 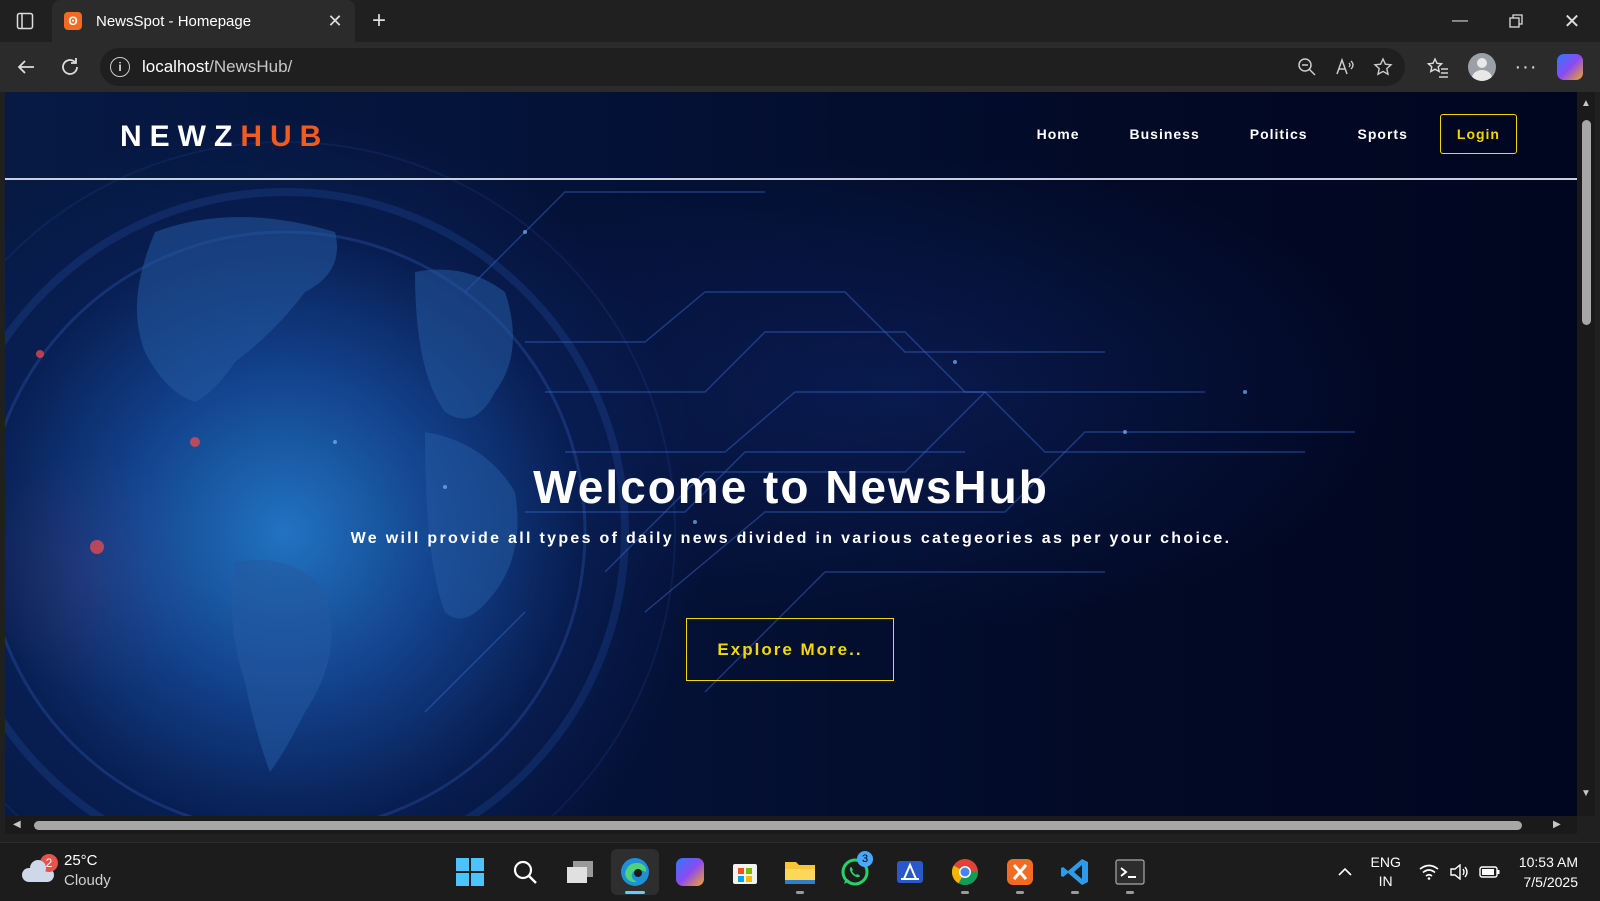 I want to click on back-arrow-icon, so click(x=26, y=67).